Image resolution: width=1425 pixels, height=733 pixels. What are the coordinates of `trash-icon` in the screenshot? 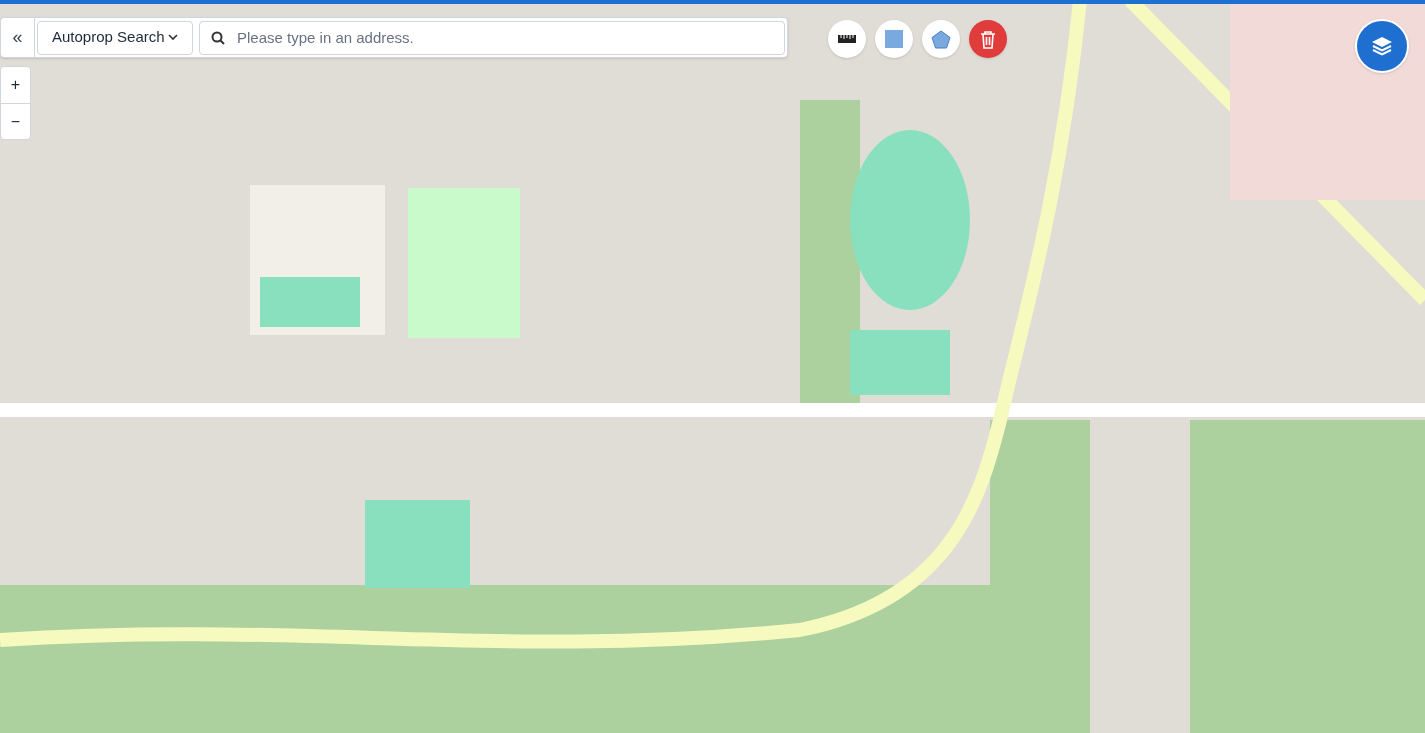 It's located at (988, 39).